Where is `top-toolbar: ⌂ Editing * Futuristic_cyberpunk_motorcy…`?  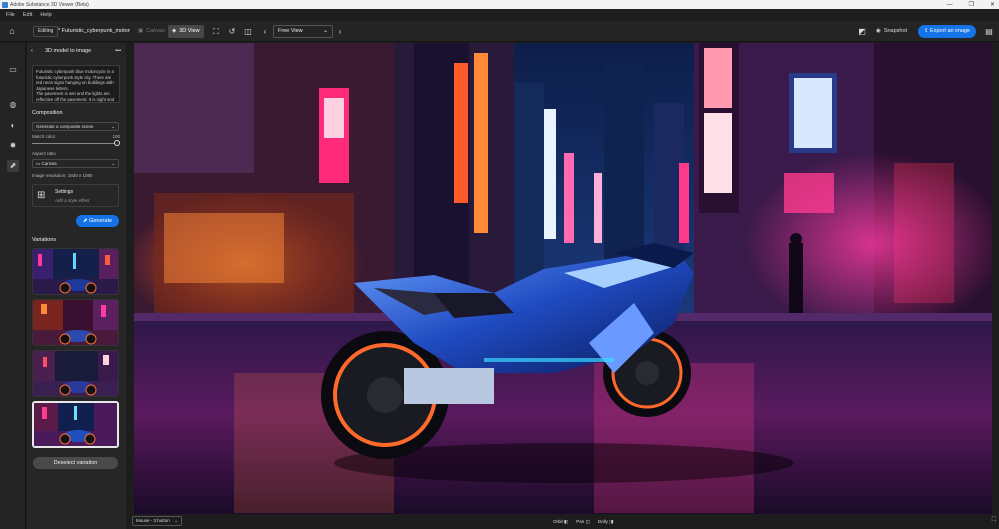 top-toolbar: ⌂ Editing * Futuristic_cyberpunk_motorcy… is located at coordinates (499, 31).